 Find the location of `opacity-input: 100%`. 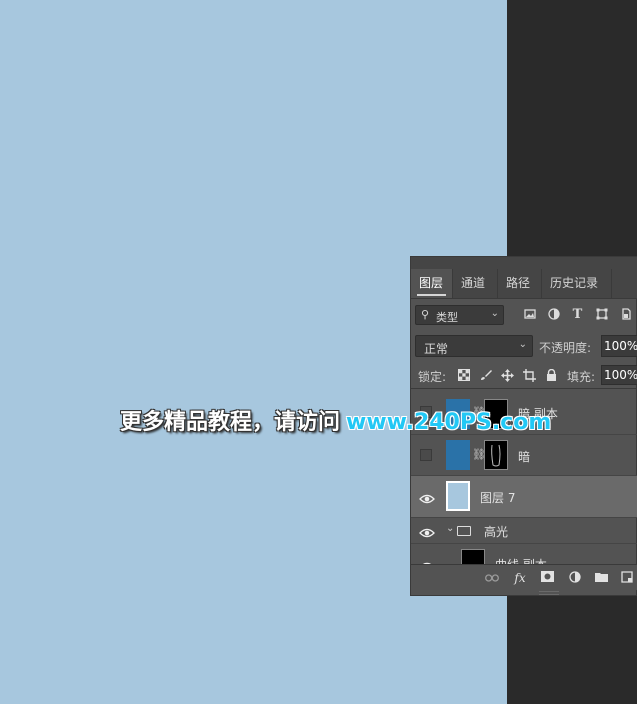

opacity-input: 100% is located at coordinates (619, 346).